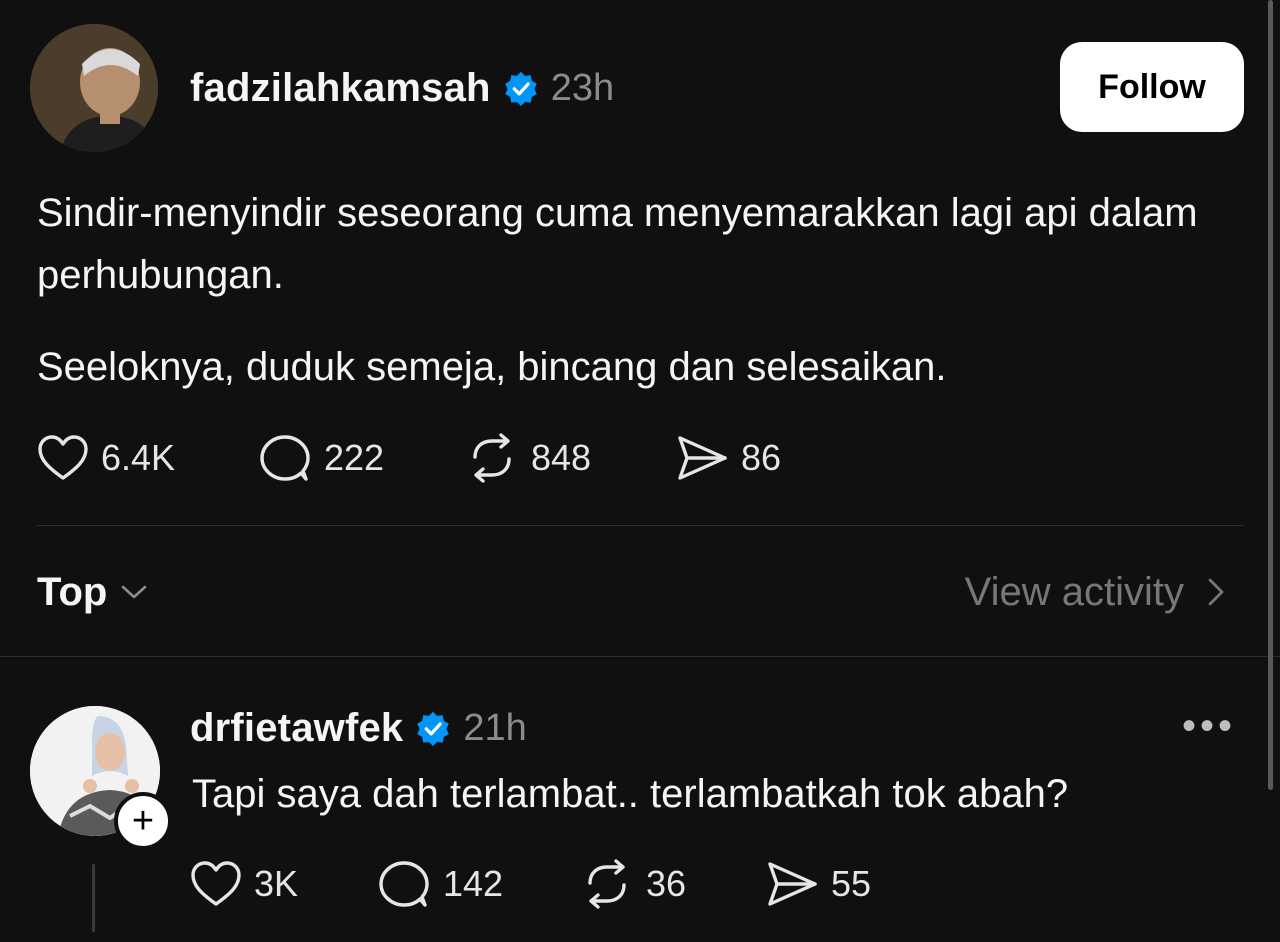 This screenshot has width=1280, height=942. What do you see at coordinates (321, 458) in the screenshot?
I see `reply-button: 222` at bounding box center [321, 458].